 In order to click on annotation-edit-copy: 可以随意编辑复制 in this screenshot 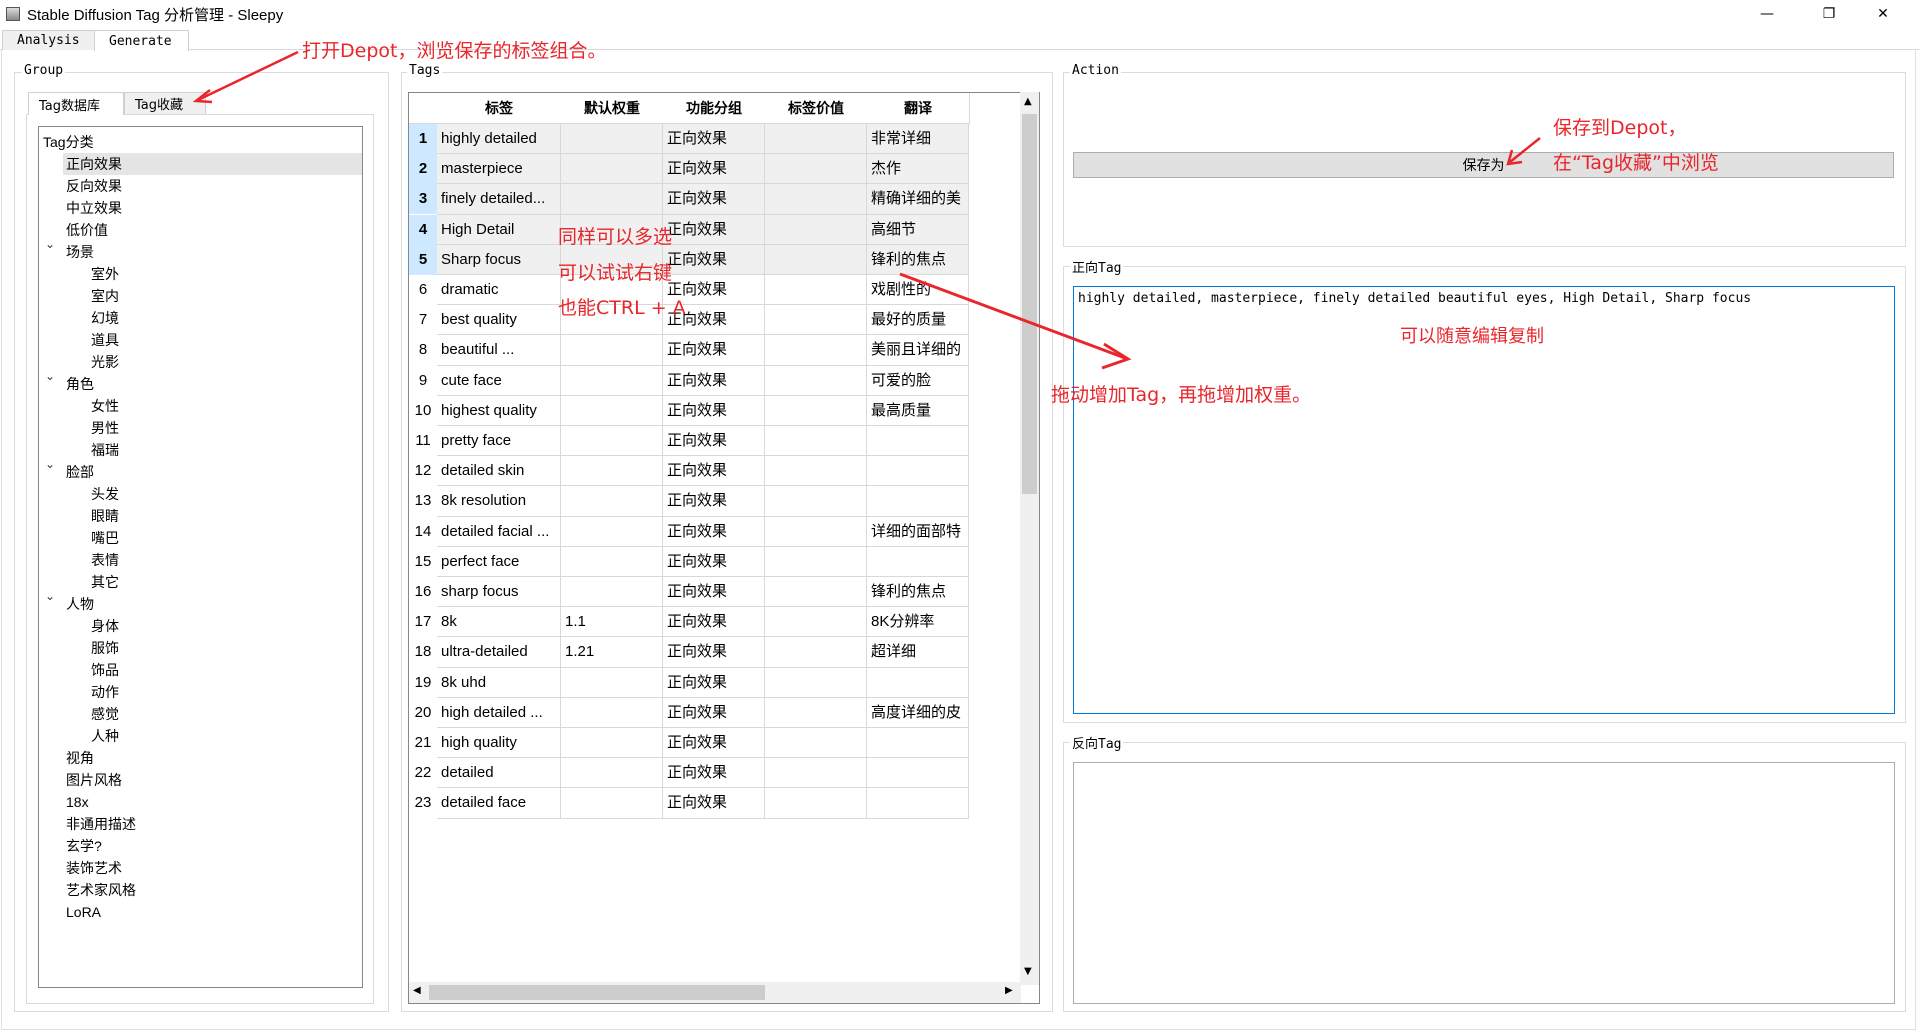, I will do `click(1472, 336)`.